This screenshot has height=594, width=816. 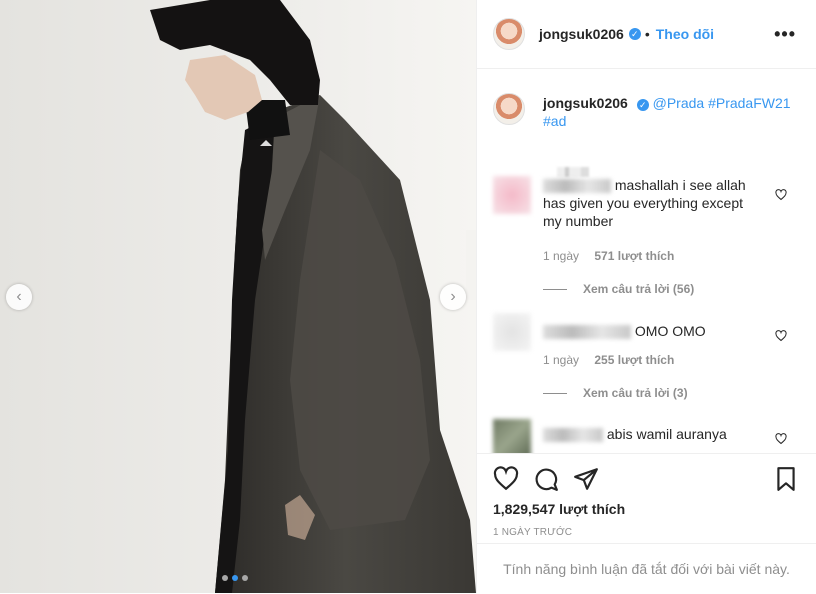 What do you see at coordinates (635, 393) in the screenshot?
I see `view-replies-label: Xem câu trả lời (3)` at bounding box center [635, 393].